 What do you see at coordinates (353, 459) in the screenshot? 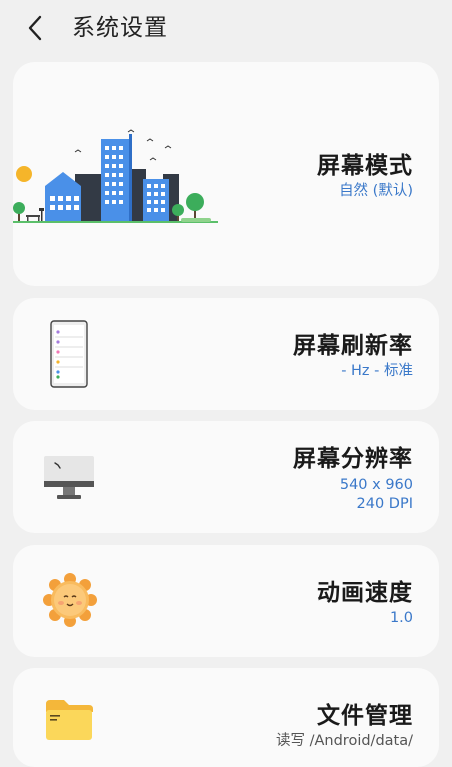
I see `resolution-title: 屏幕分辨率` at bounding box center [353, 459].